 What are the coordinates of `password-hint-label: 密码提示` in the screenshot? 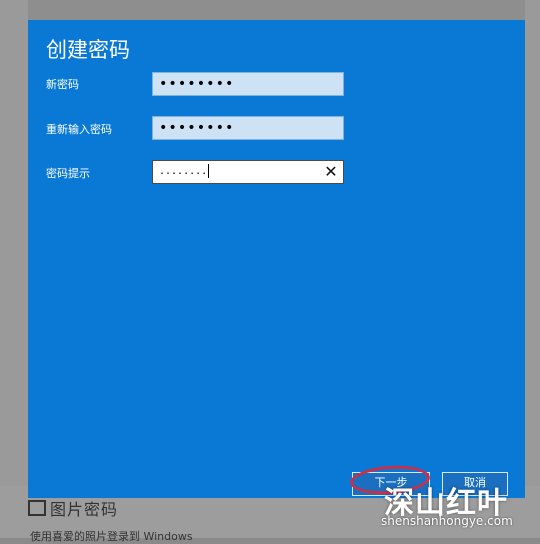 It's located at (68, 173).